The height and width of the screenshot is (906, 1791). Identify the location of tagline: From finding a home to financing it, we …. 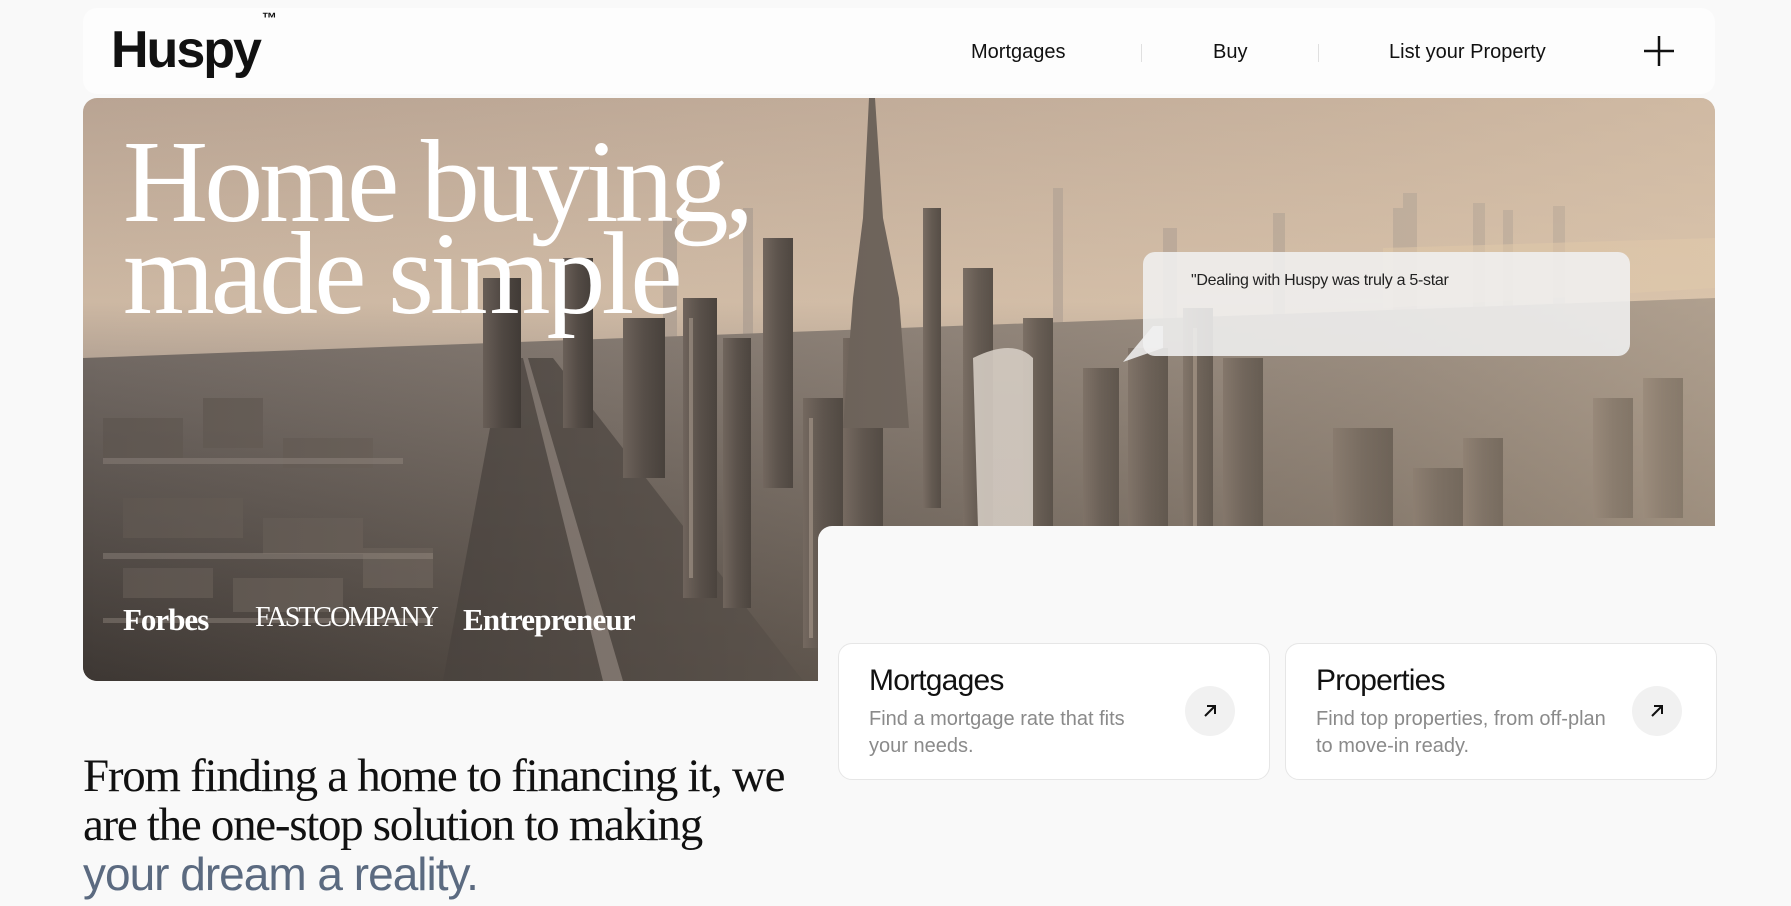
(463, 826).